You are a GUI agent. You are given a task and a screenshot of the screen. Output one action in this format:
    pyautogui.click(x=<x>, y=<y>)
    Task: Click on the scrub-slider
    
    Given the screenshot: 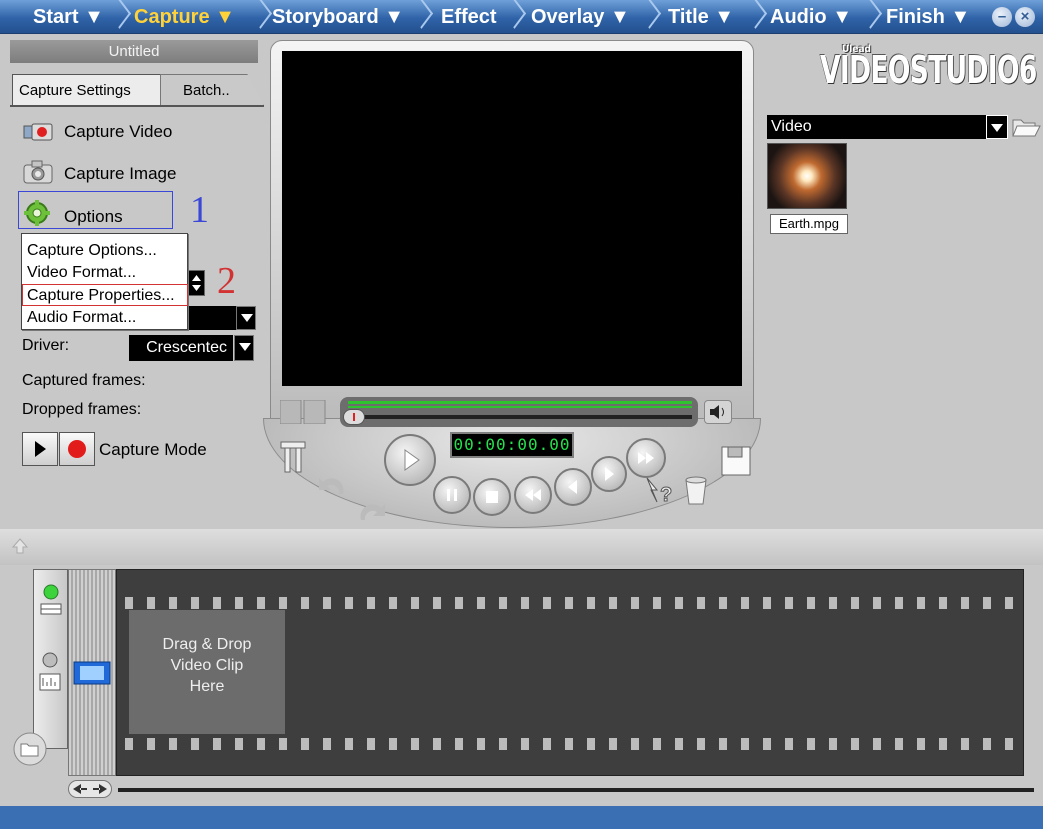 What is the action you would take?
    pyautogui.click(x=519, y=412)
    